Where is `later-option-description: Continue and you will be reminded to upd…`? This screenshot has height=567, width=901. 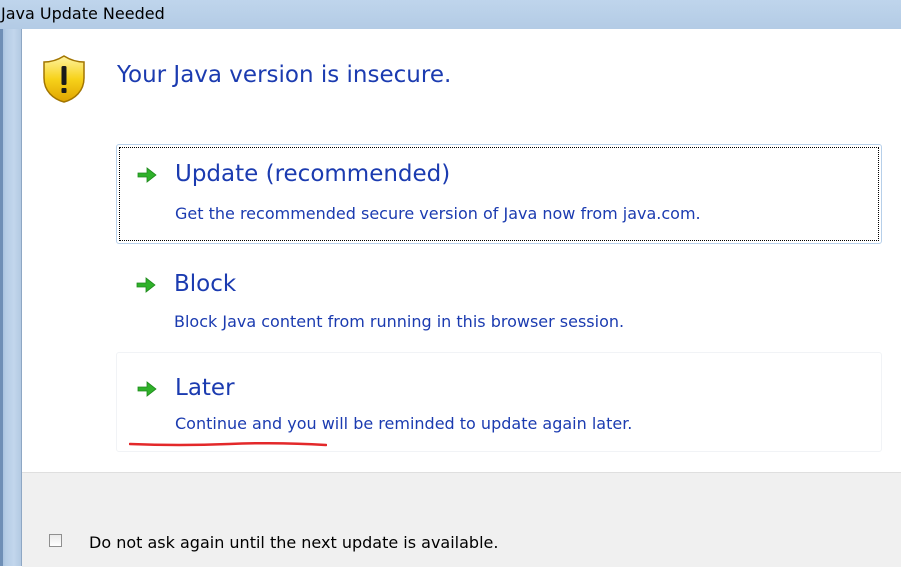
later-option-description: Continue and you will be reminded to upd… is located at coordinates (404, 423).